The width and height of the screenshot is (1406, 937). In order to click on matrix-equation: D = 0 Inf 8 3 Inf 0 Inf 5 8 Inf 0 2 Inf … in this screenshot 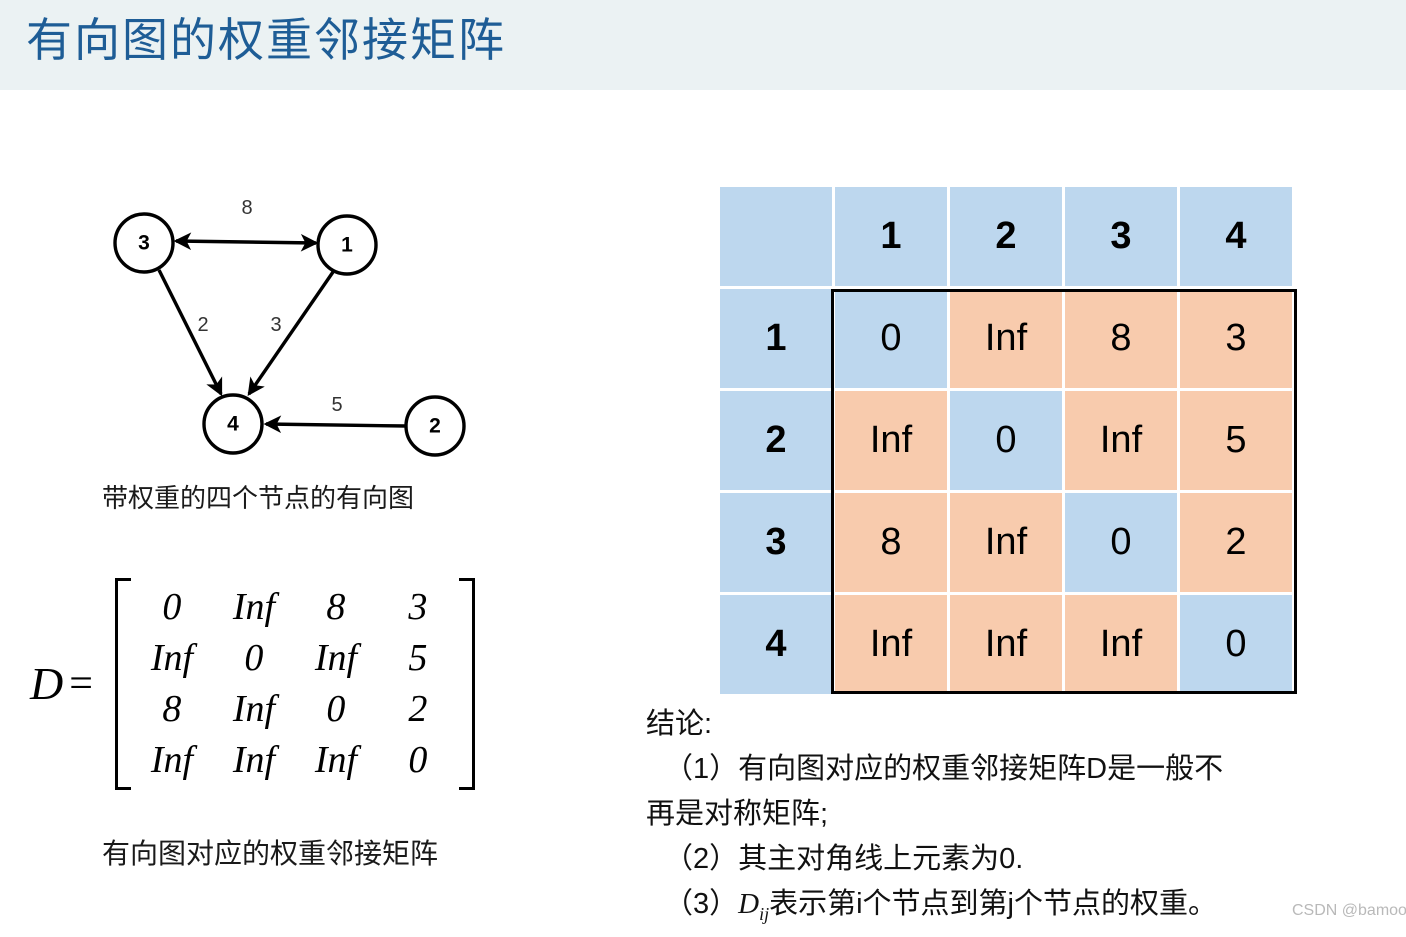, I will do `click(290, 683)`.